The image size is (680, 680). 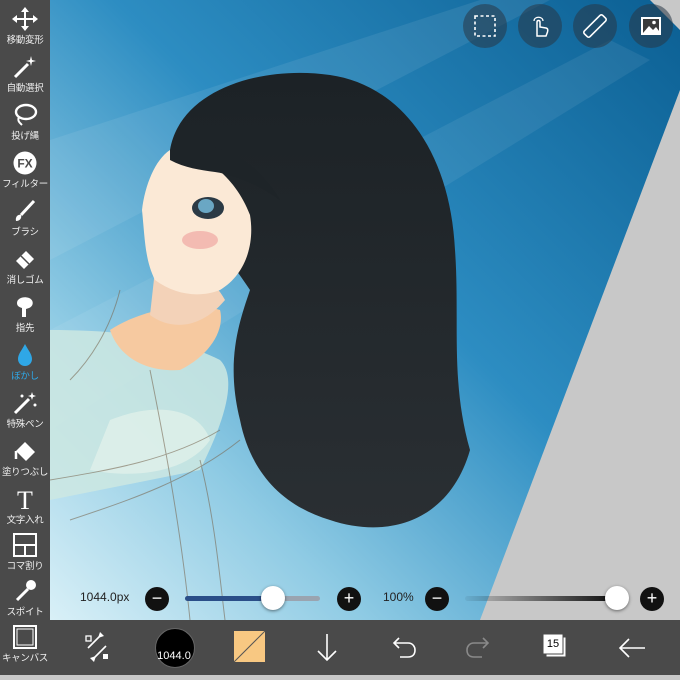 I want to click on opacity-plus-button: +, so click(x=652, y=599).